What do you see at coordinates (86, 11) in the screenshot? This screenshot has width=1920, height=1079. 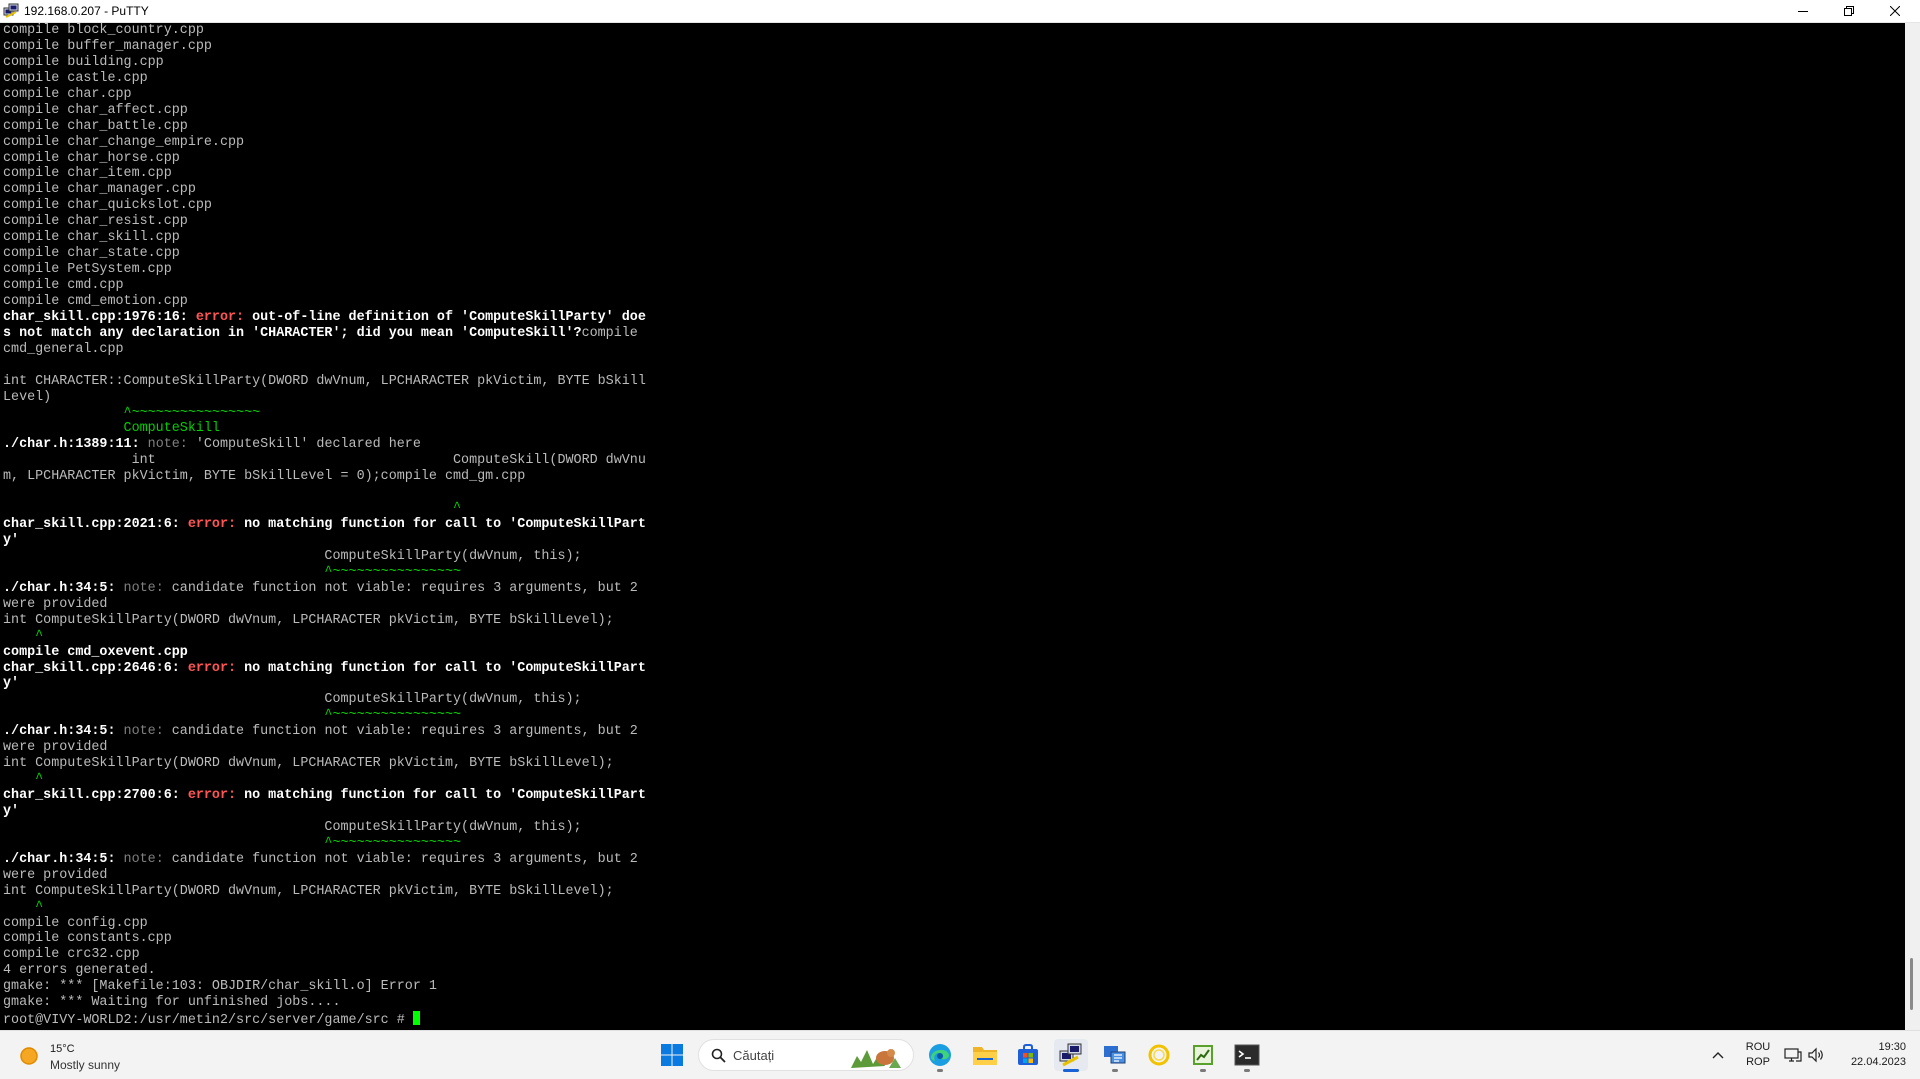 I see `window-title: 192.168.0.207 - PuTTY` at bounding box center [86, 11].